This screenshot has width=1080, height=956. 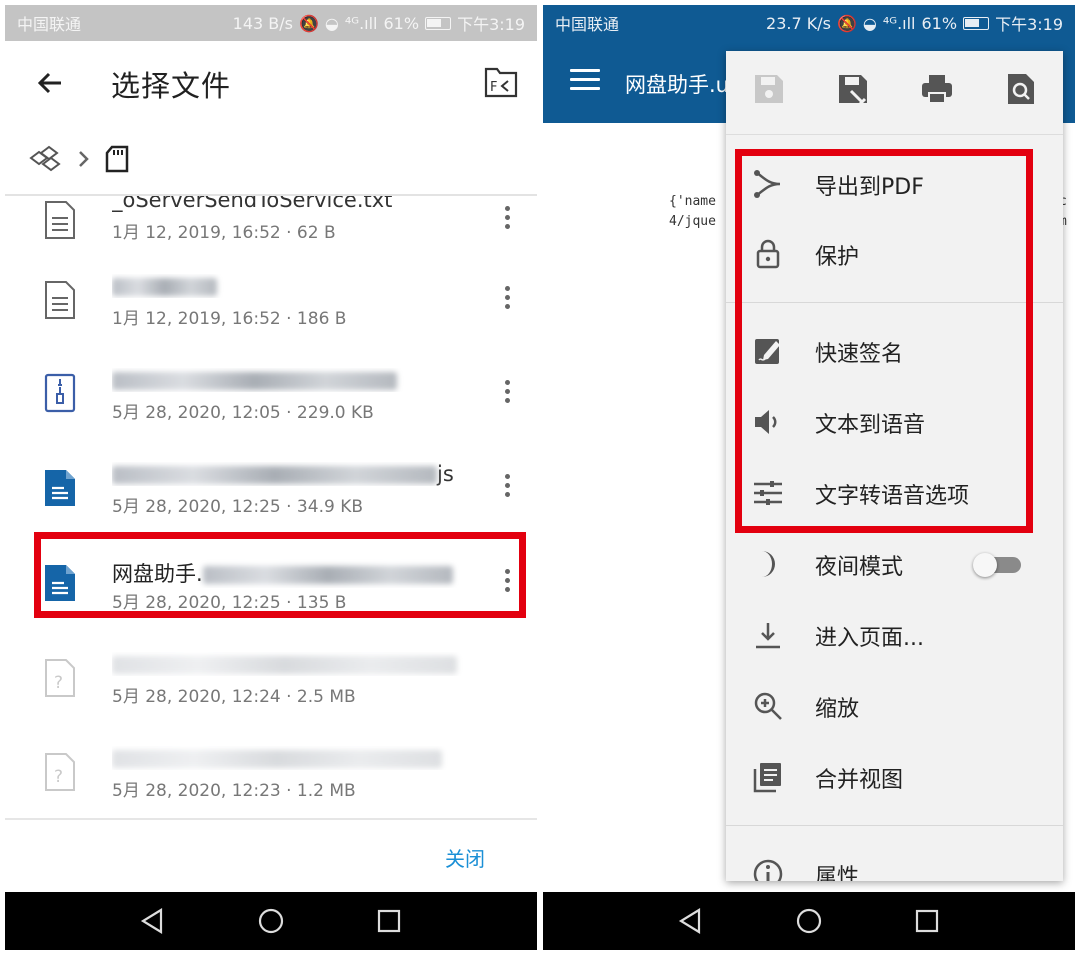 What do you see at coordinates (859, 567) in the screenshot?
I see `menu-label: 夜间模式` at bounding box center [859, 567].